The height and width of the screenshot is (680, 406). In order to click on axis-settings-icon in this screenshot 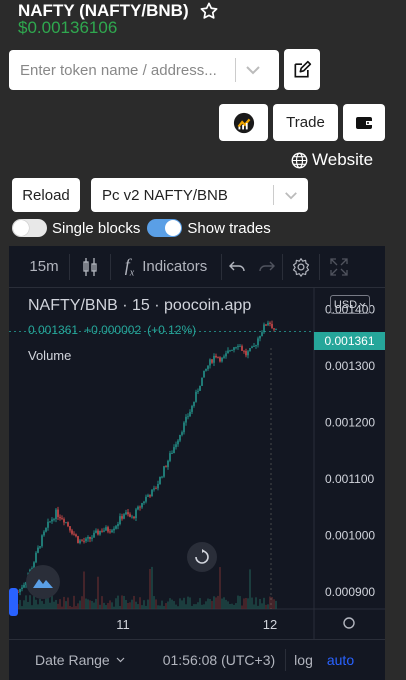, I will do `click(349, 623)`.